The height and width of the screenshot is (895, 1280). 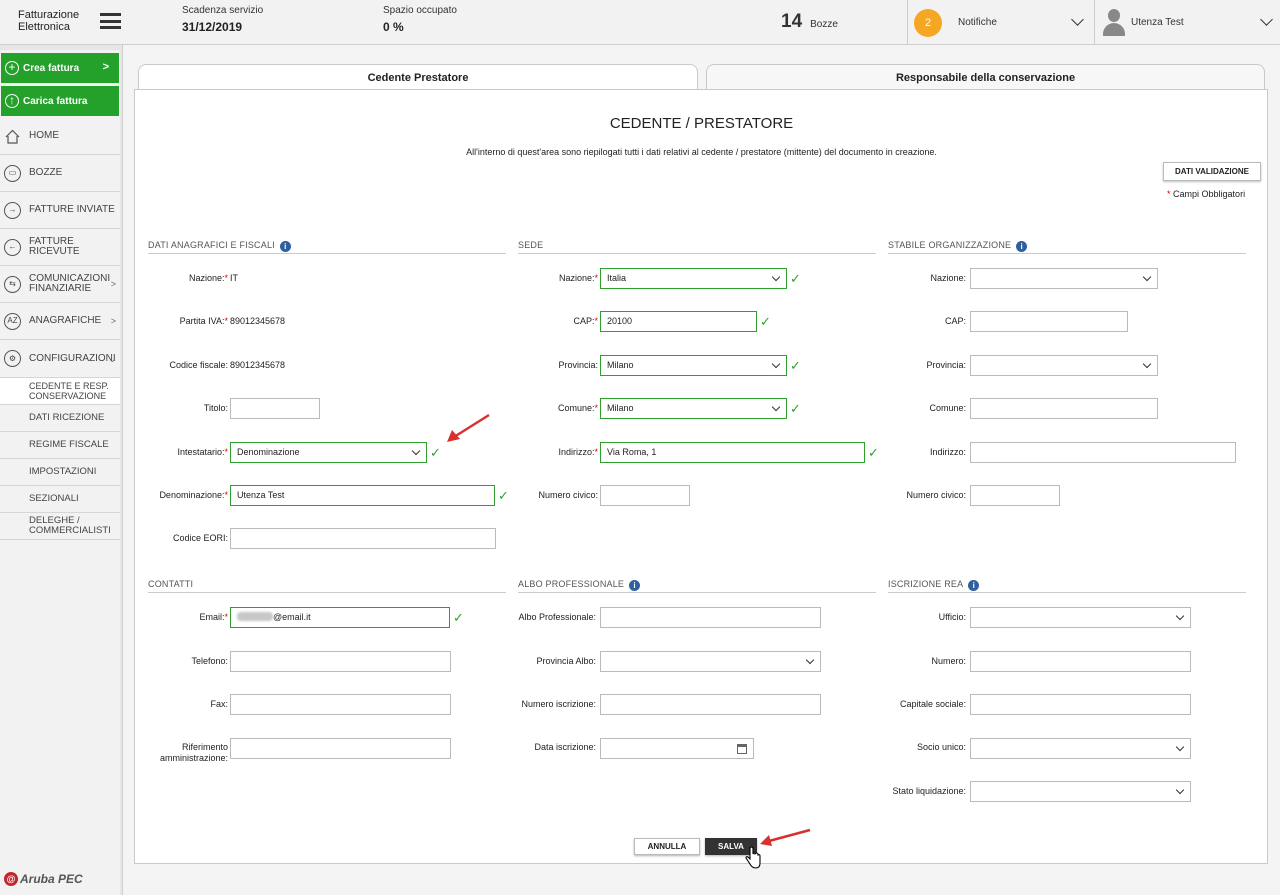 What do you see at coordinates (46, 172) in the screenshot?
I see `sidebar-item-label: BOZZE` at bounding box center [46, 172].